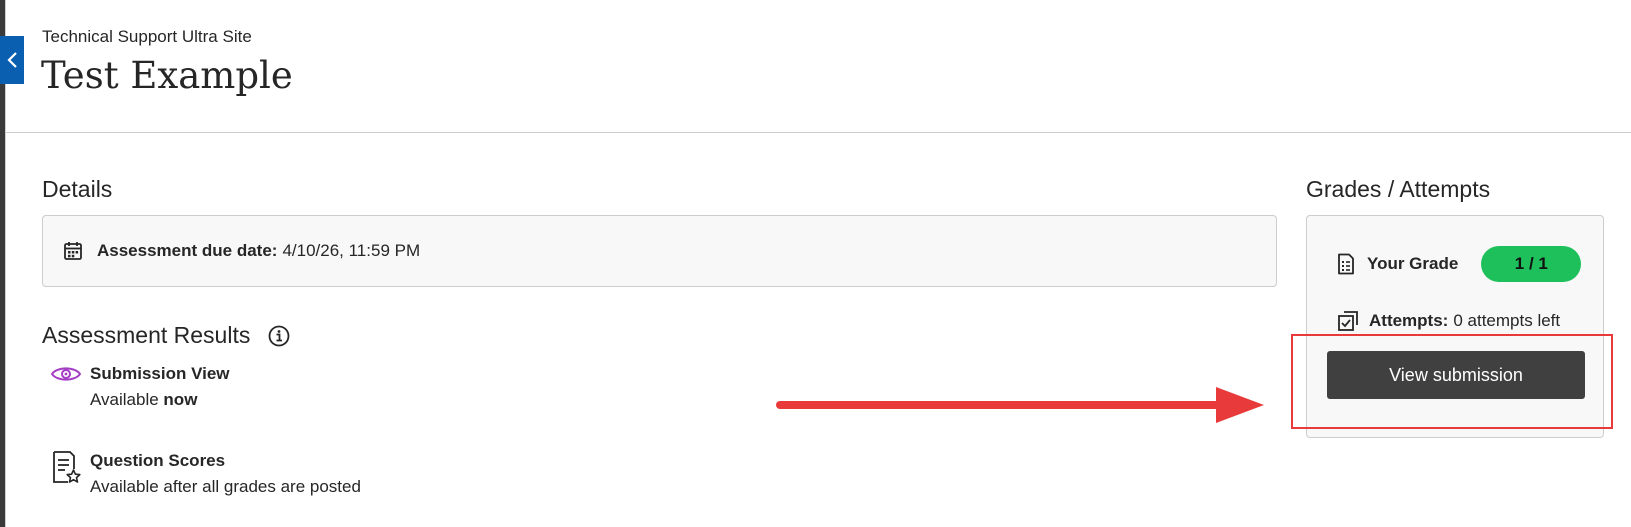 This screenshot has height=527, width=1631. Describe the element at coordinates (279, 336) in the screenshot. I see `info-icon` at that location.